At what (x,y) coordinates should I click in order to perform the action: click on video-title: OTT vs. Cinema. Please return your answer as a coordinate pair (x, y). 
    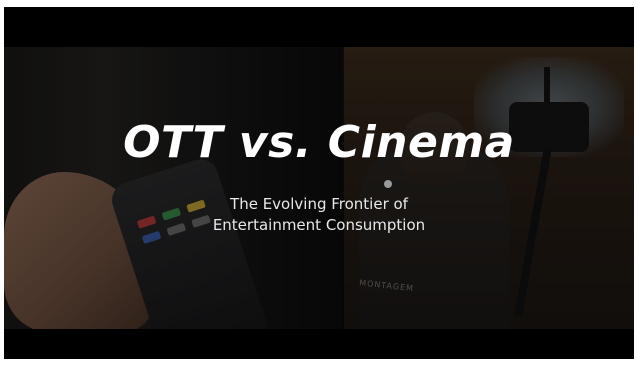
    Looking at the image, I should click on (319, 142).